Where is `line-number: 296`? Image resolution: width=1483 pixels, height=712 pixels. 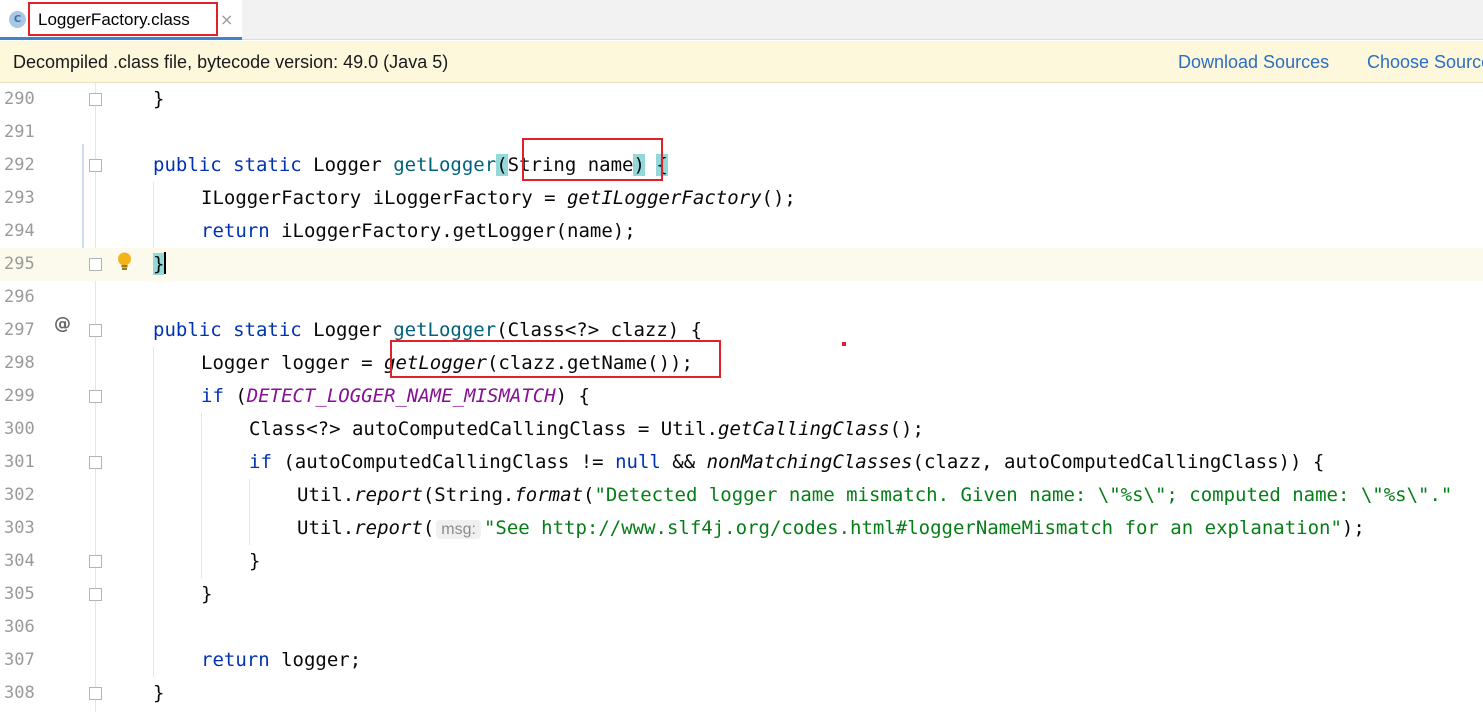 line-number: 296 is located at coordinates (22, 297).